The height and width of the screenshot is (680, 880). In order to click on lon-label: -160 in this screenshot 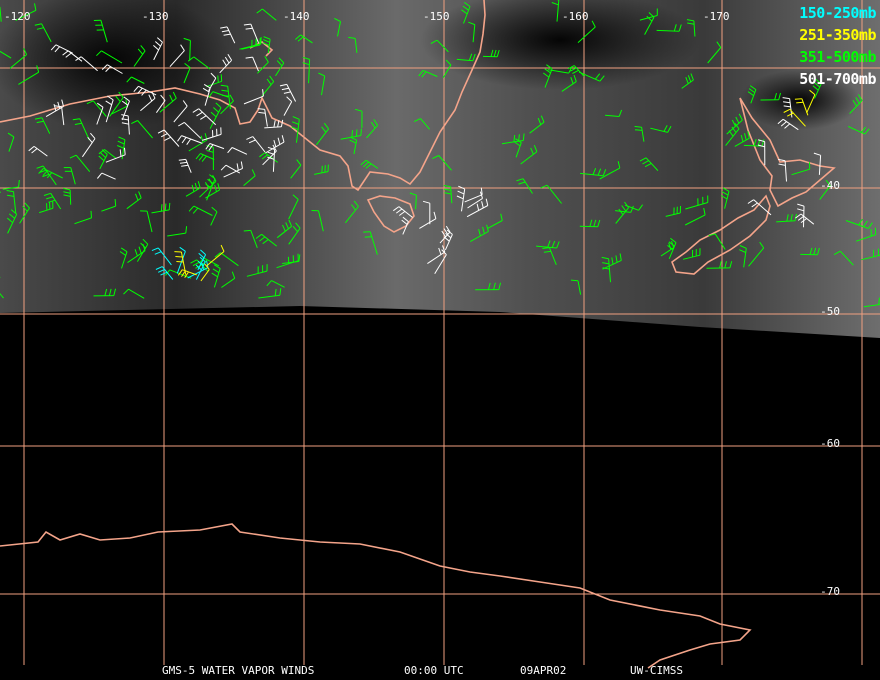, I will do `click(575, 16)`.